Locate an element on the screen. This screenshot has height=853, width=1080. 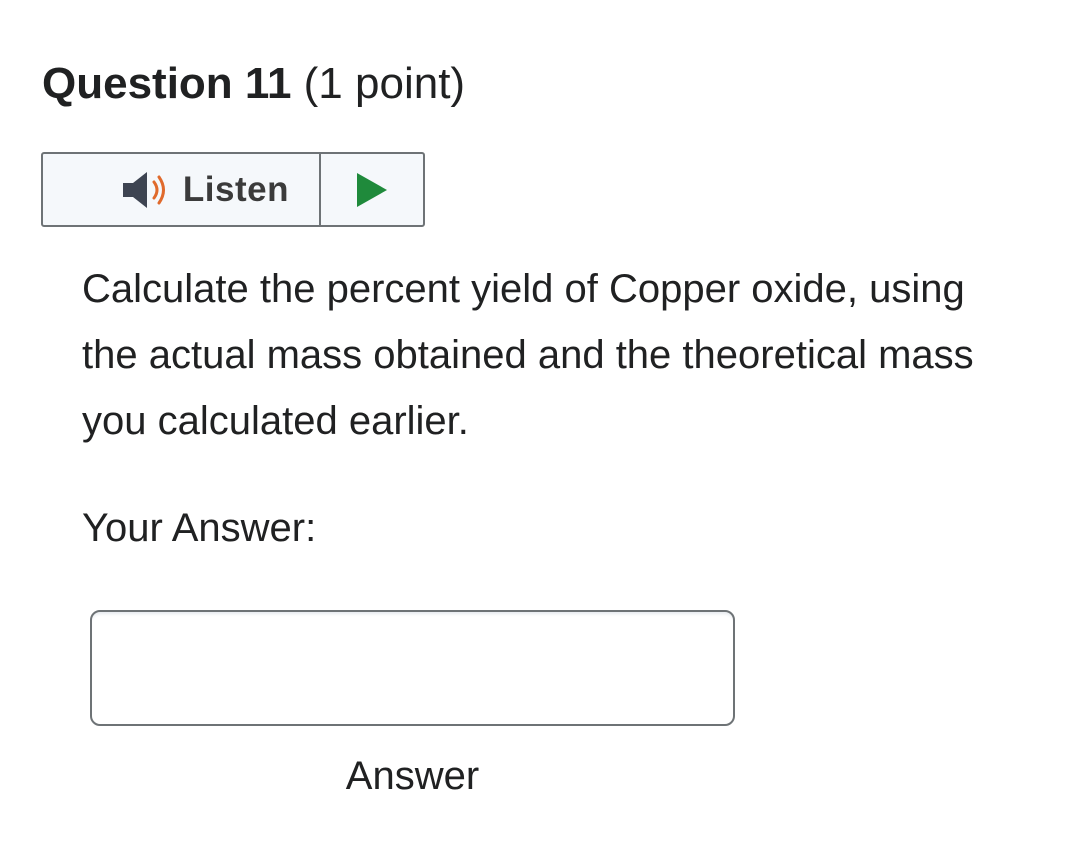
listen-button: Listen is located at coordinates (181, 189).